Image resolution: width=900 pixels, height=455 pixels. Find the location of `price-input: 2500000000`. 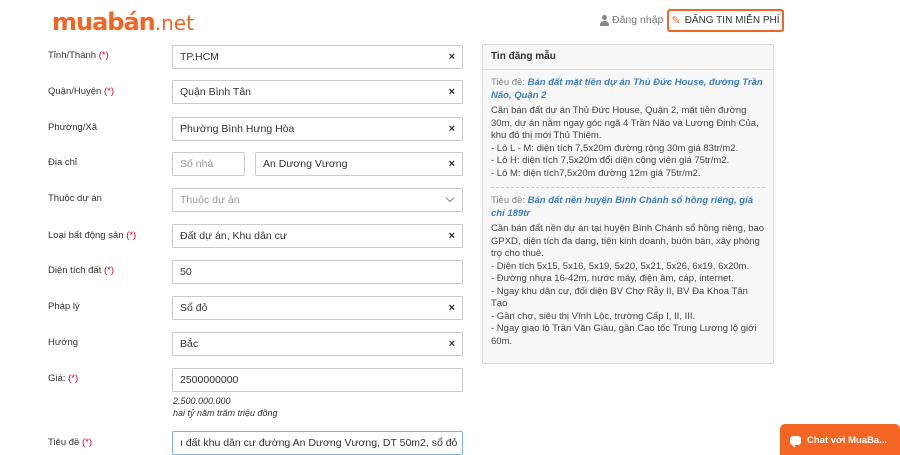

price-input: 2500000000 is located at coordinates (317, 380).